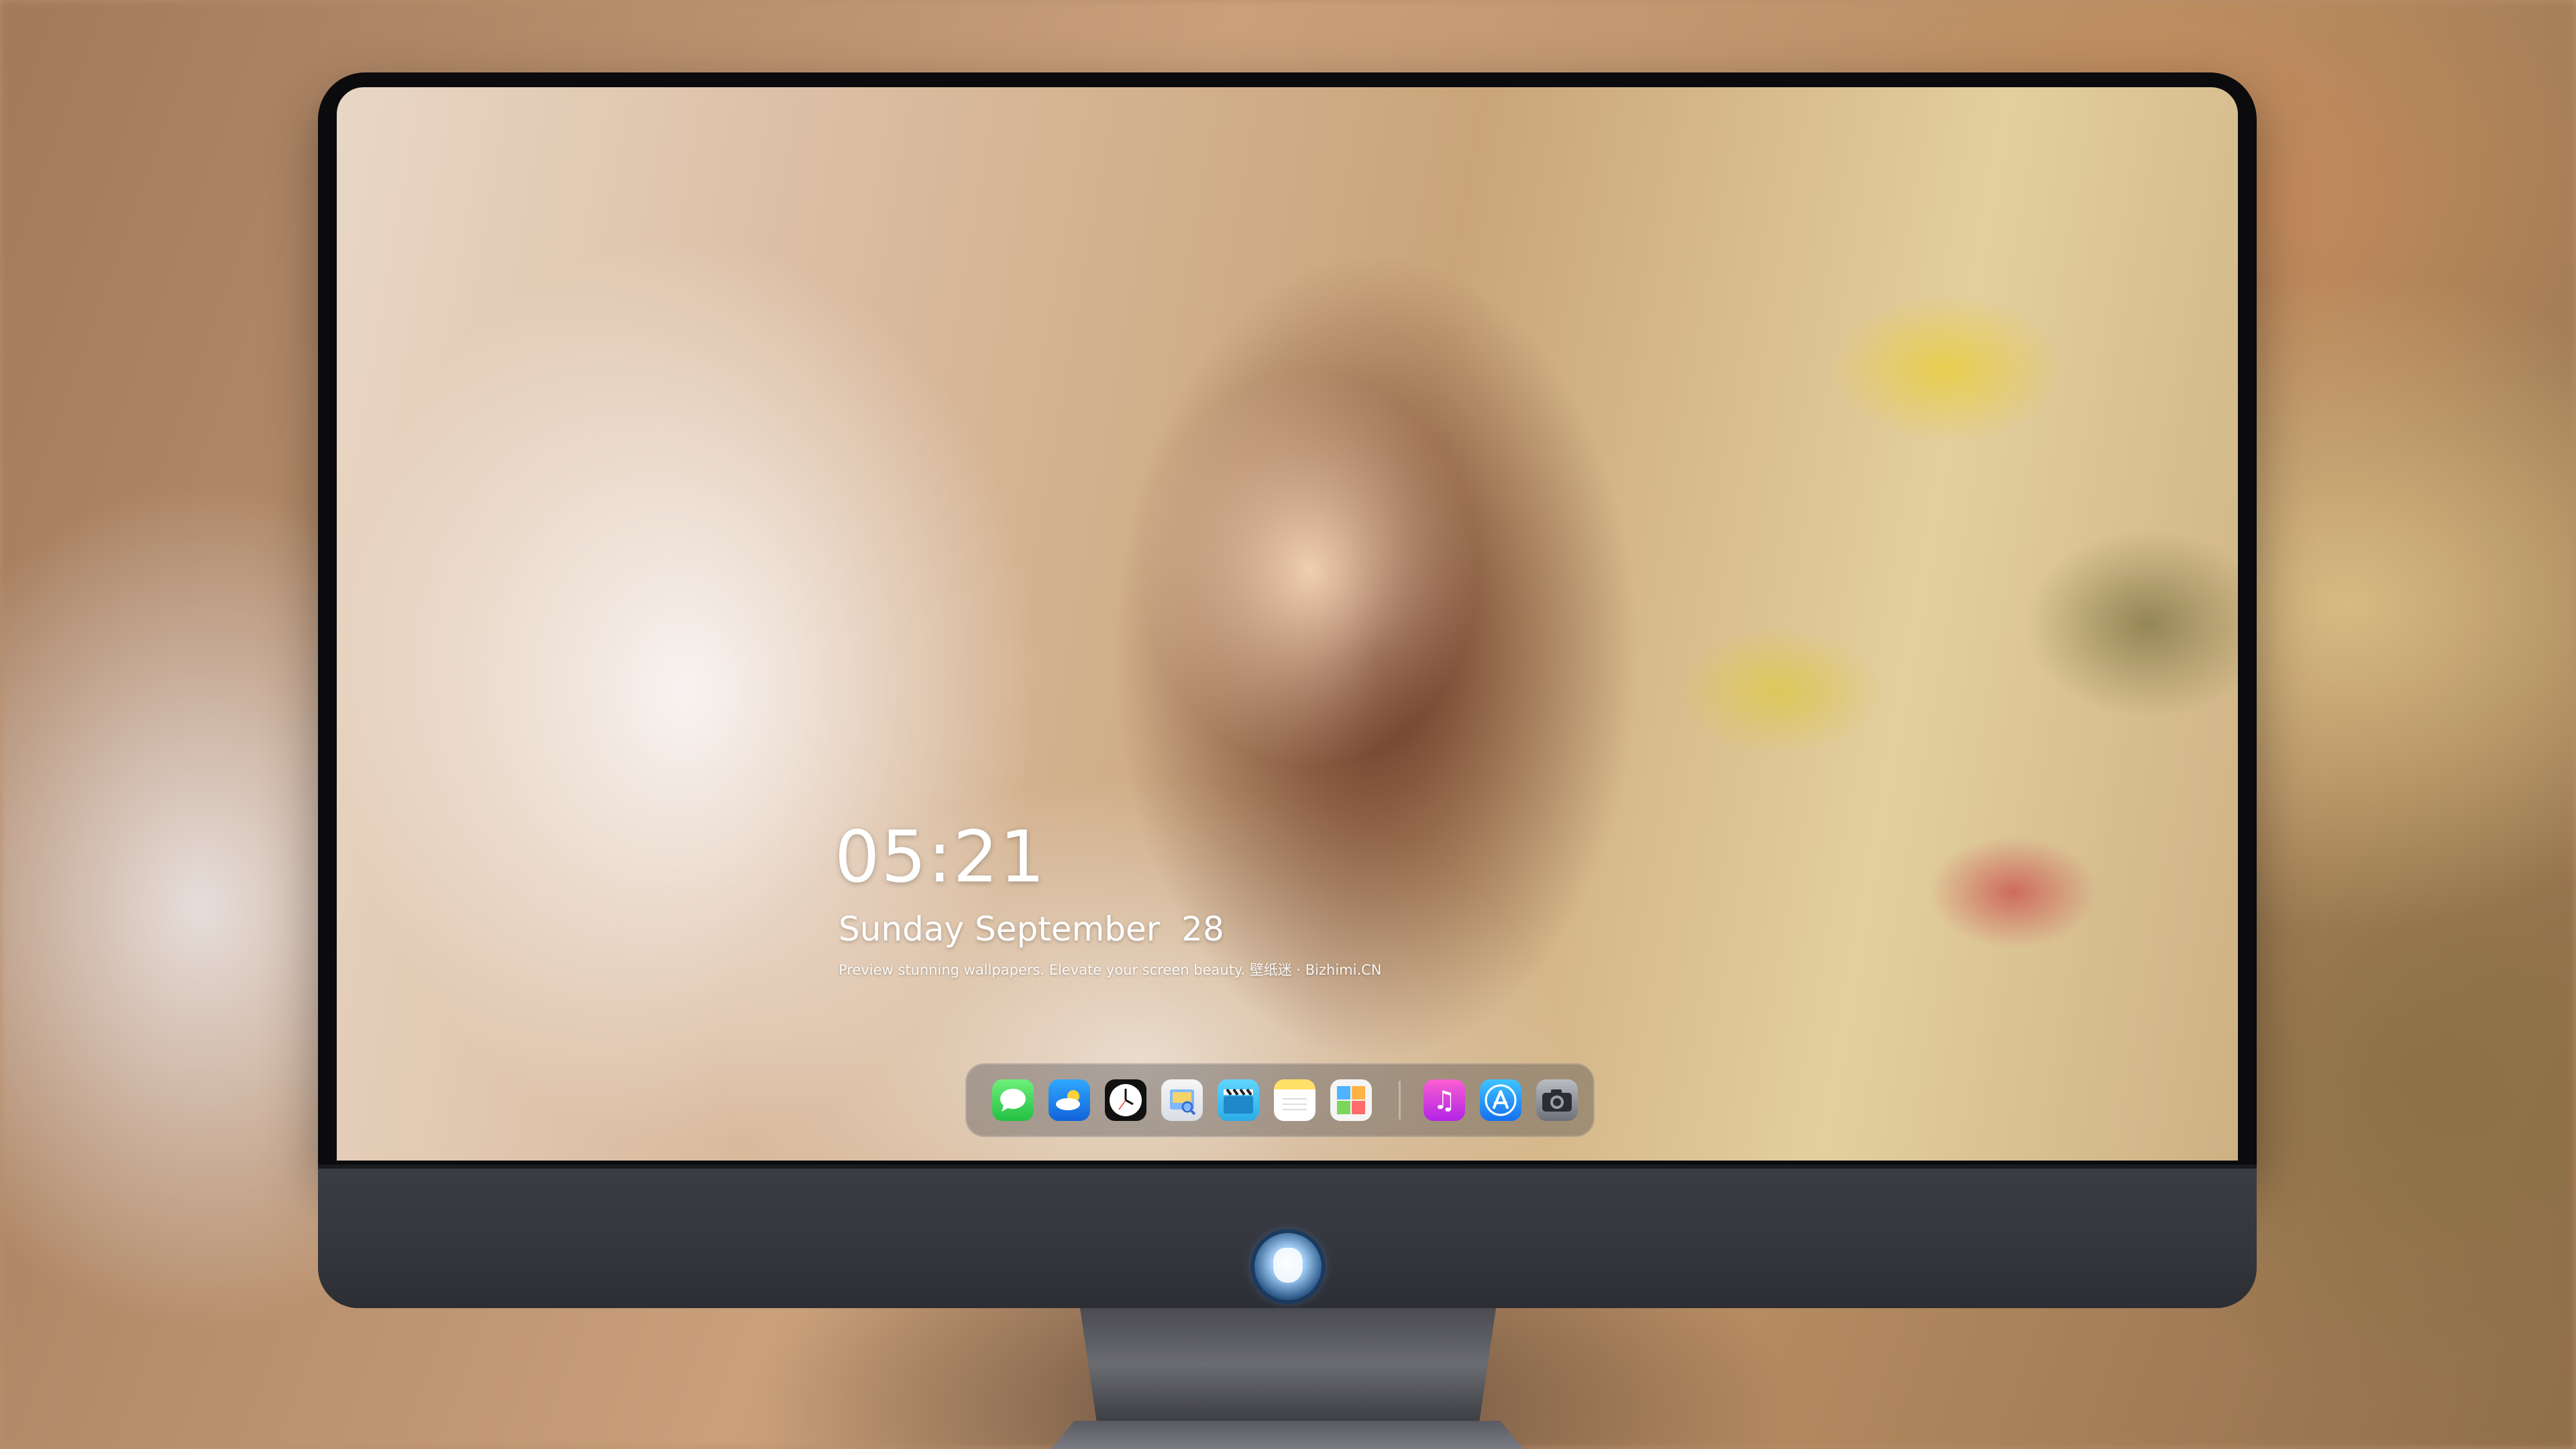 This screenshot has height=1449, width=2576. I want to click on dock: ♫, so click(1280, 1100).